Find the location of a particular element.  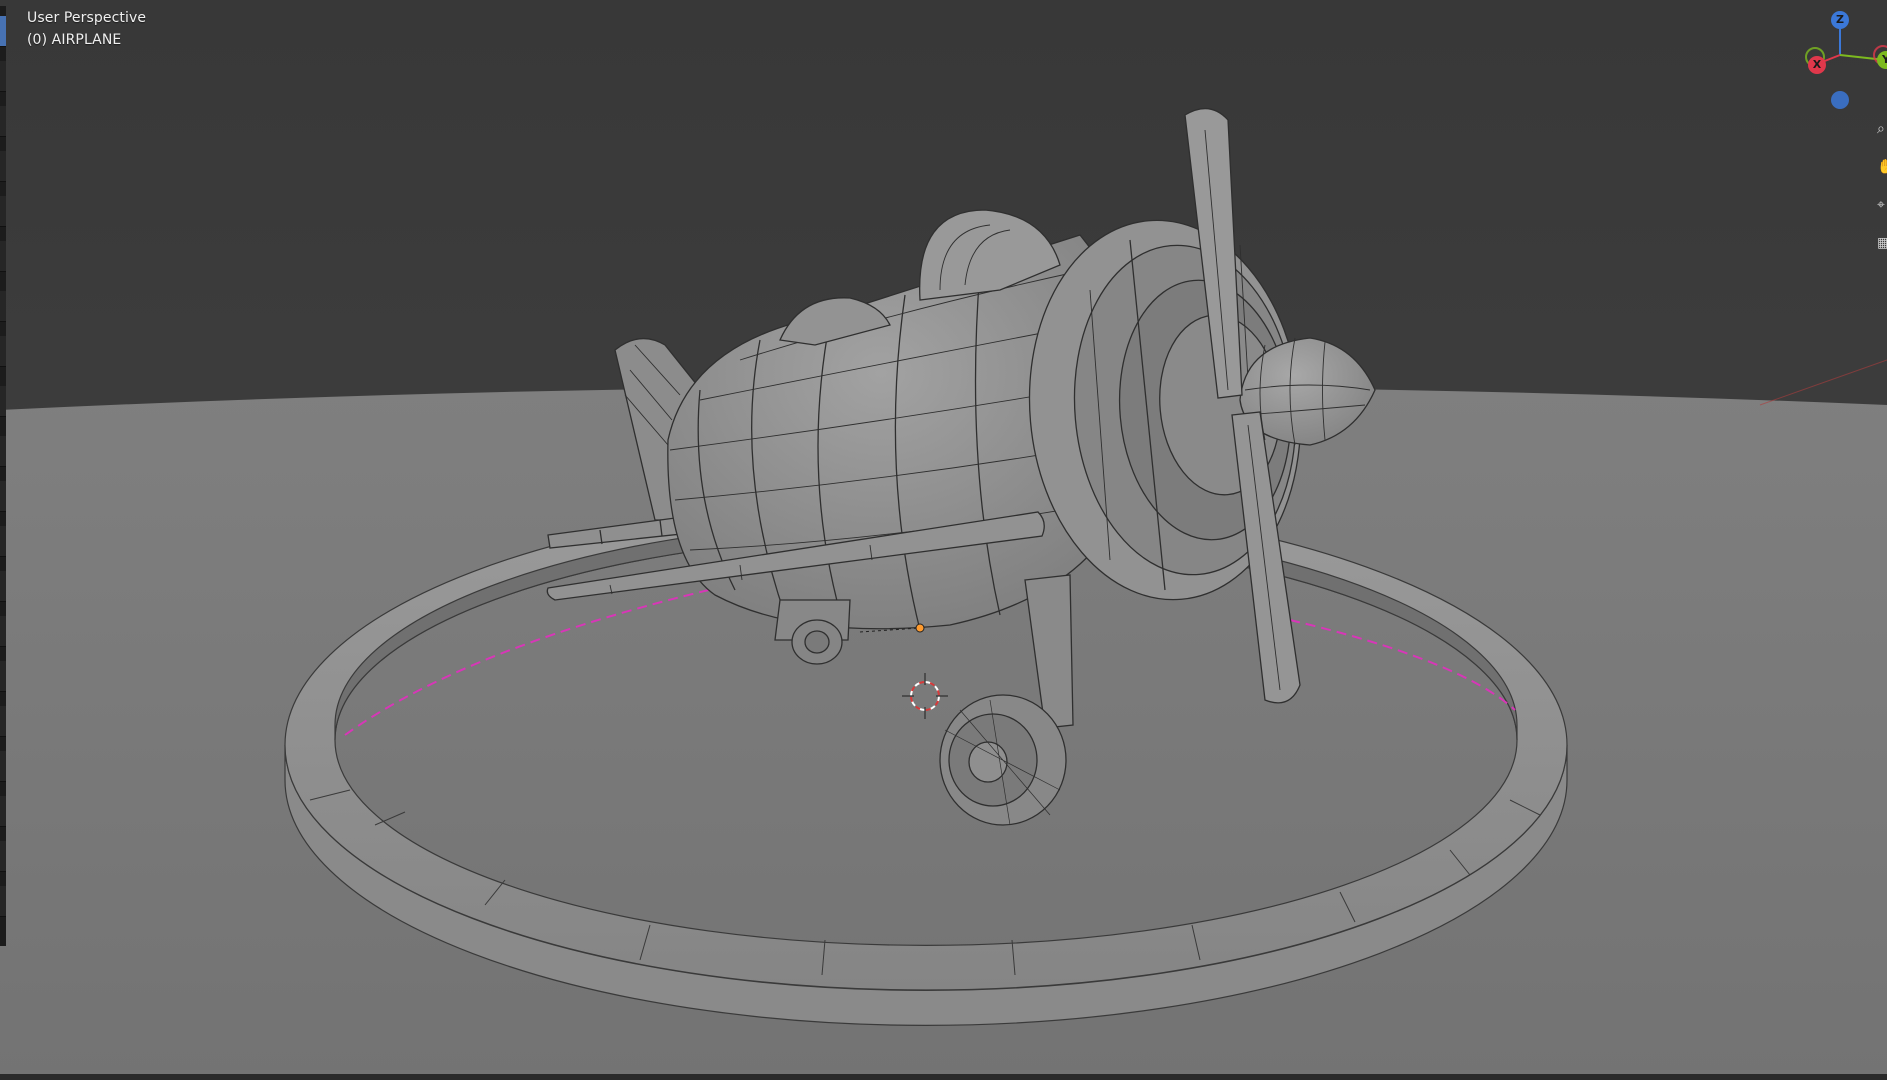

z-axis-handle: Z is located at coordinates (1840, 20).